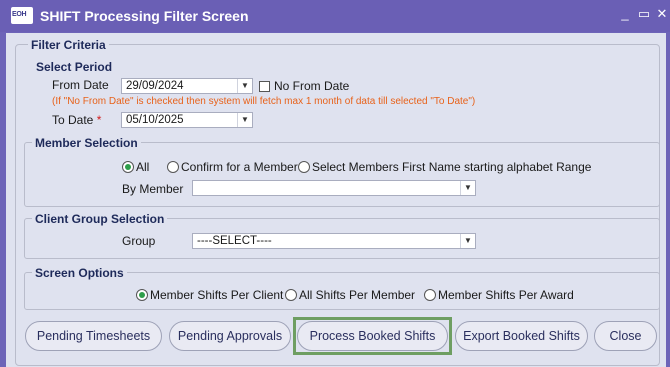  I want to click on title-bar: EOH SHIFT Processing Filter Screen _ ▭ ✕, so click(335, 16).